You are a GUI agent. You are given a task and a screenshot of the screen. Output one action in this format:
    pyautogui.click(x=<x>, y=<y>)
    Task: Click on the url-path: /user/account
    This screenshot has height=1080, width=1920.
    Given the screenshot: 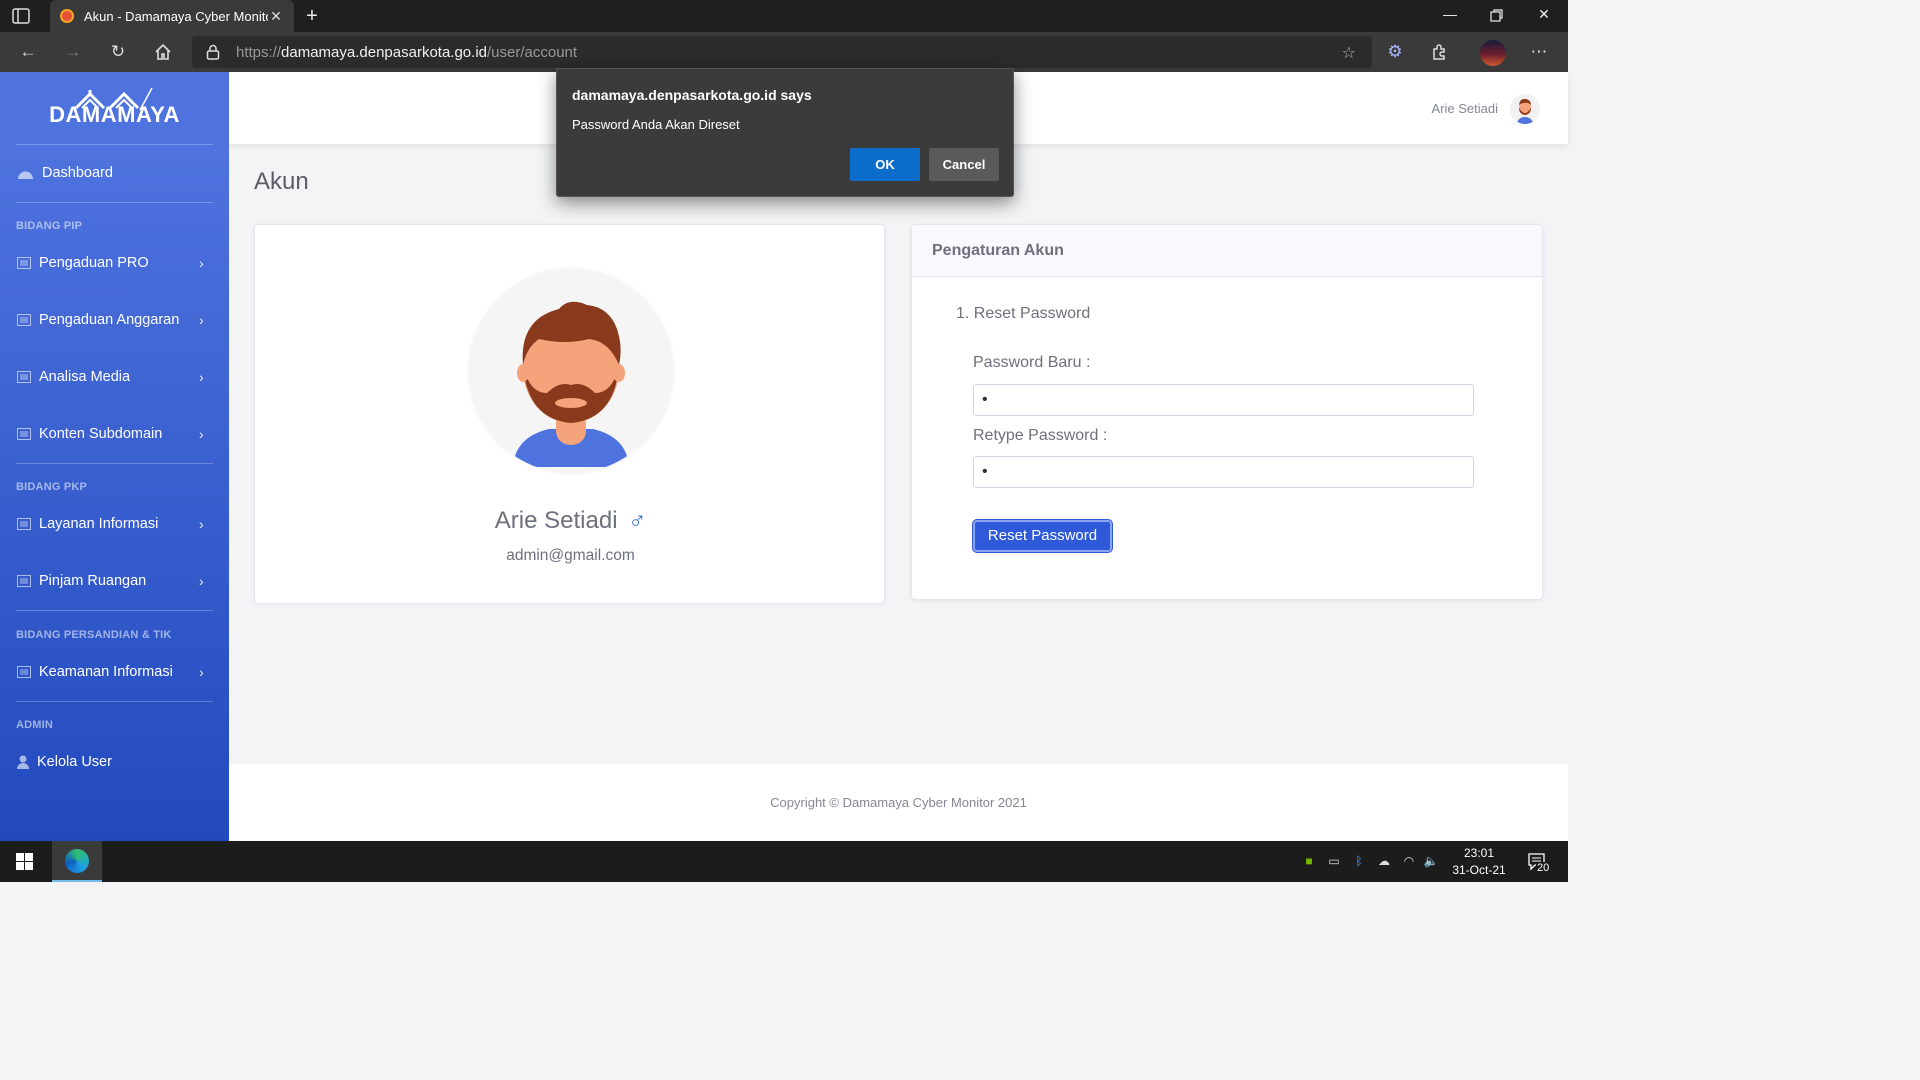 What is the action you would take?
    pyautogui.click(x=532, y=52)
    